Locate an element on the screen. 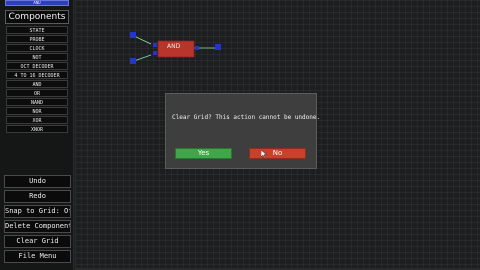 The image size is (480, 270). output-node is located at coordinates (218, 47).